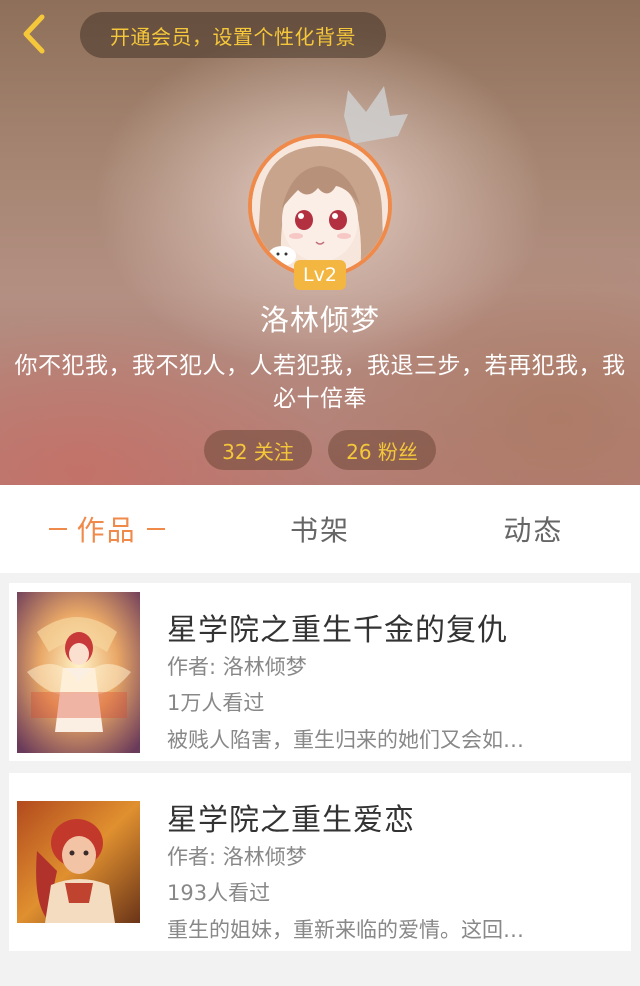 This screenshot has height=986, width=640. I want to click on back-arrow-icon, so click(34, 34).